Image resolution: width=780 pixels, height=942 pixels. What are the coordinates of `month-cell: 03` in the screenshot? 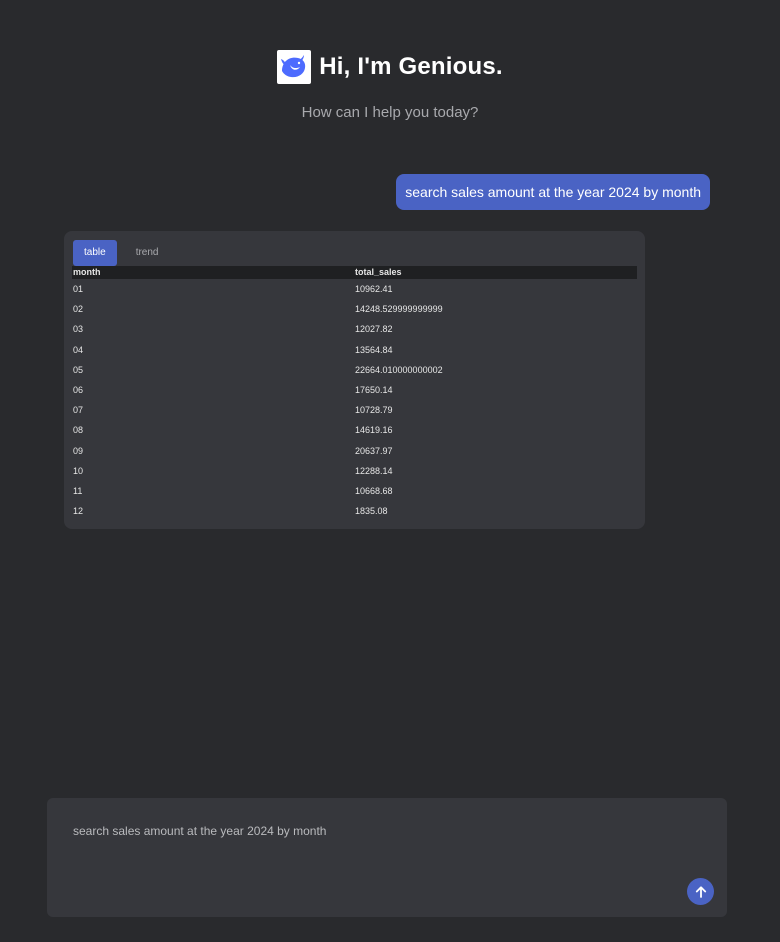 It's located at (78, 329).